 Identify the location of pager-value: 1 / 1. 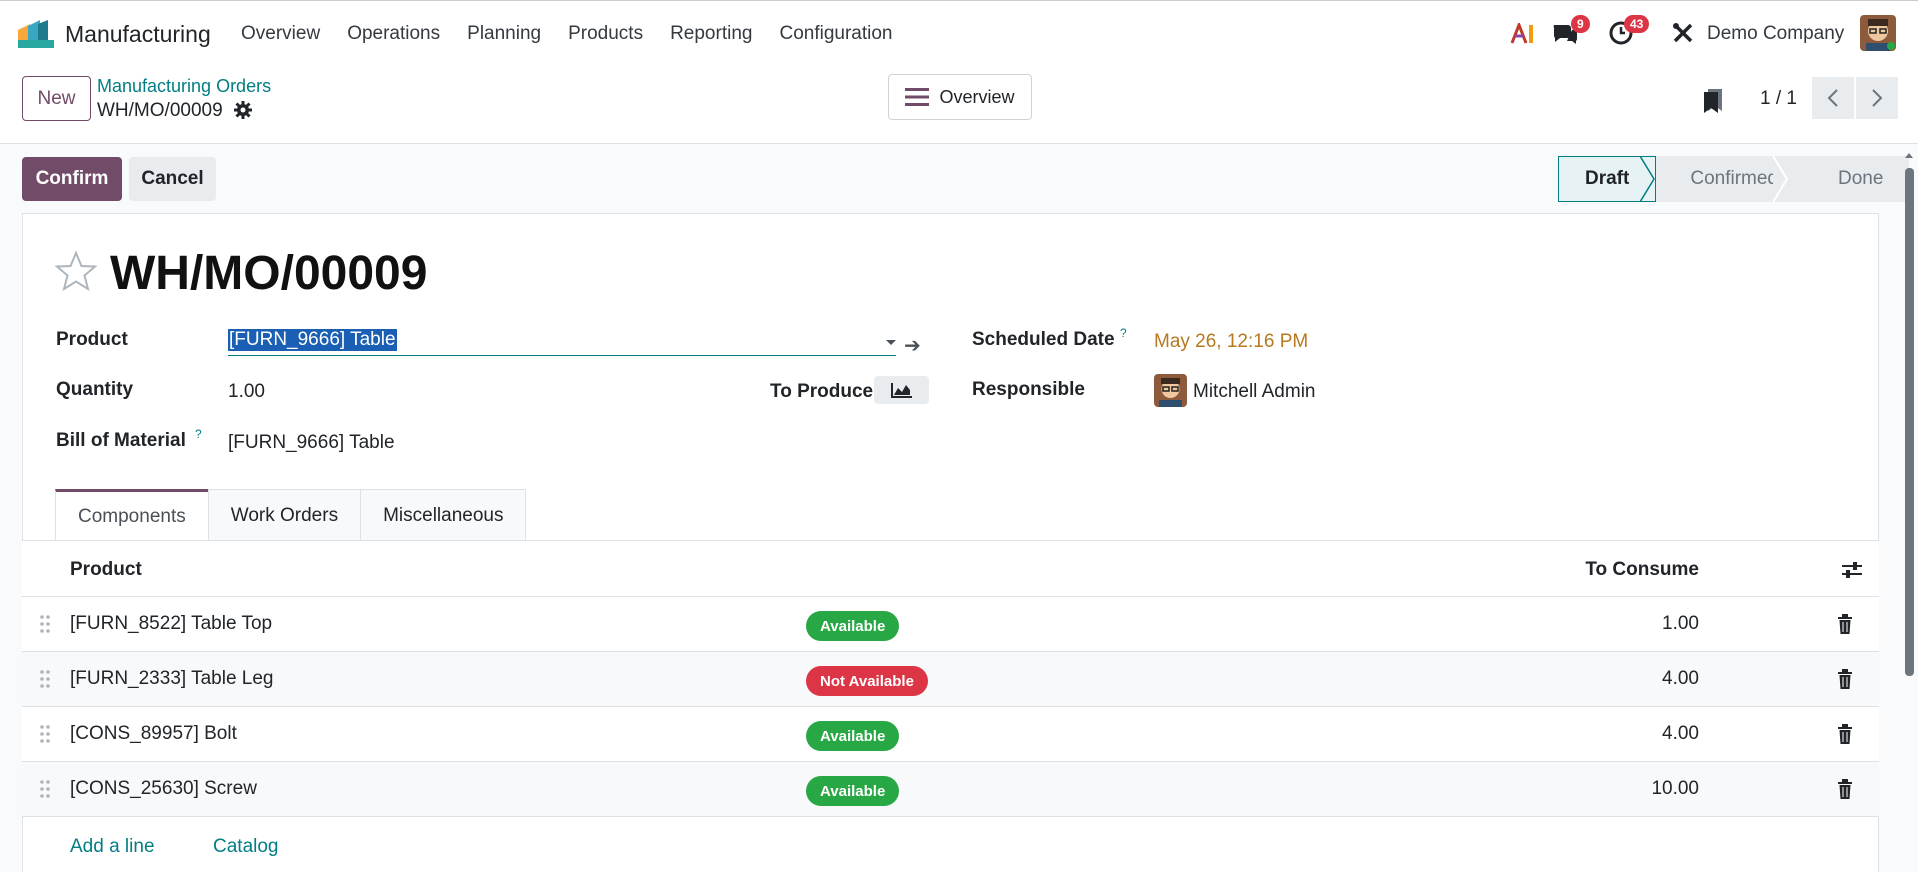
(1778, 99).